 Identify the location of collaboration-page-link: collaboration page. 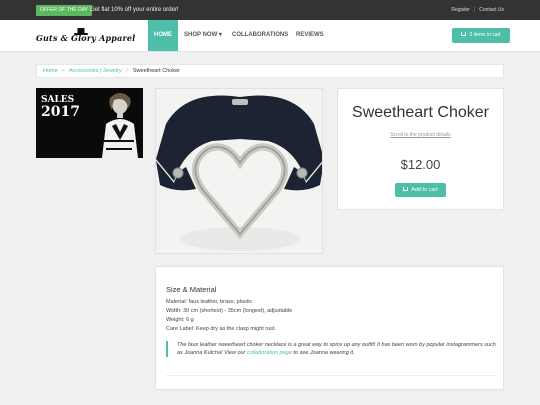
(269, 353).